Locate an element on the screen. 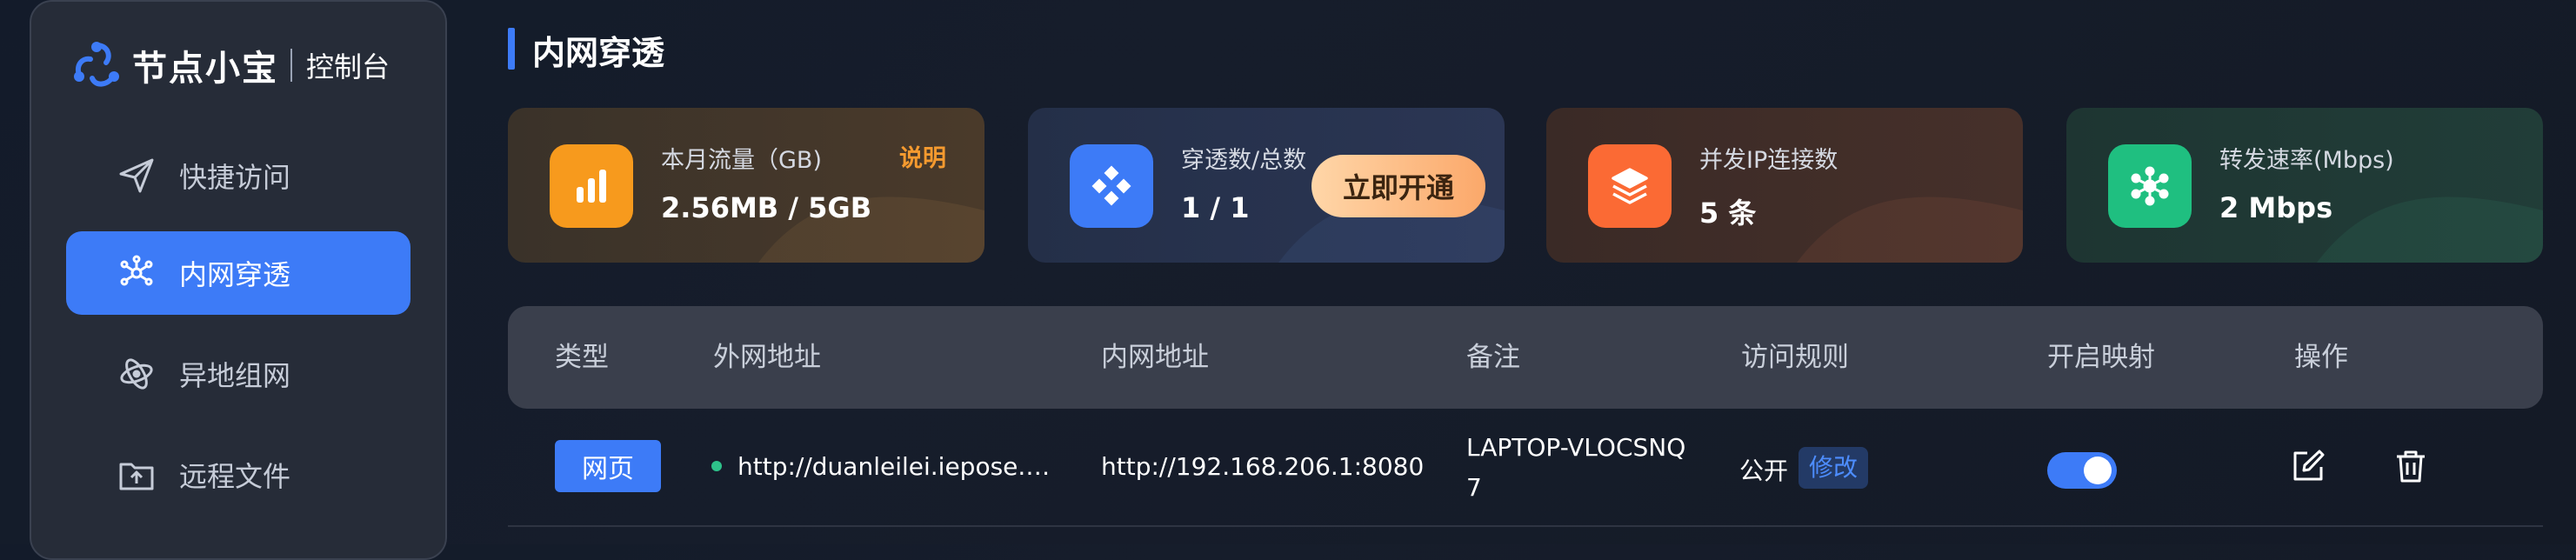 This screenshot has height=560, width=2576. sidebar-item-remote-files: 远程文件 is located at coordinates (238, 475).